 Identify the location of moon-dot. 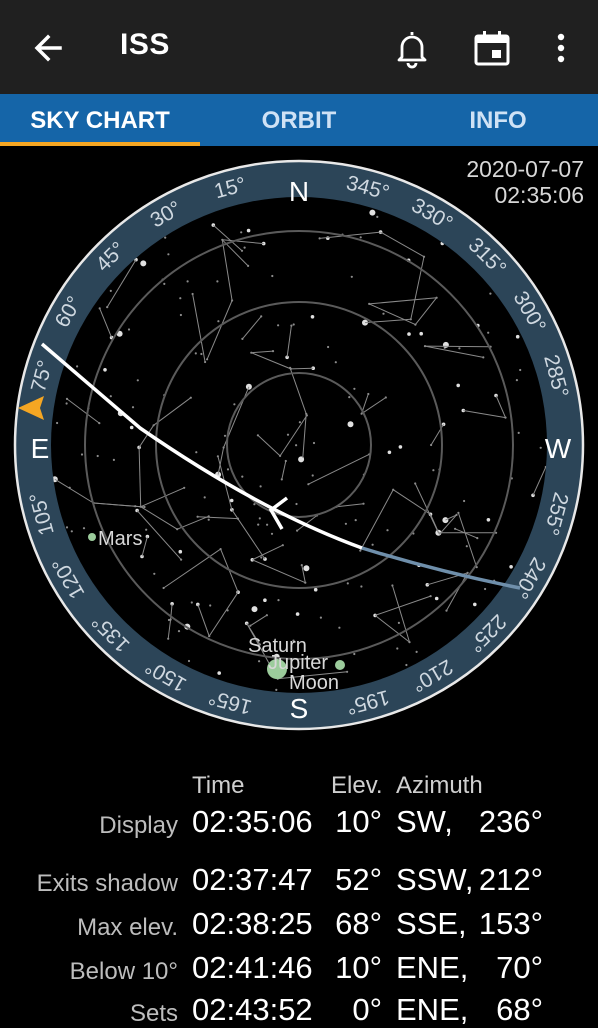
(340, 665).